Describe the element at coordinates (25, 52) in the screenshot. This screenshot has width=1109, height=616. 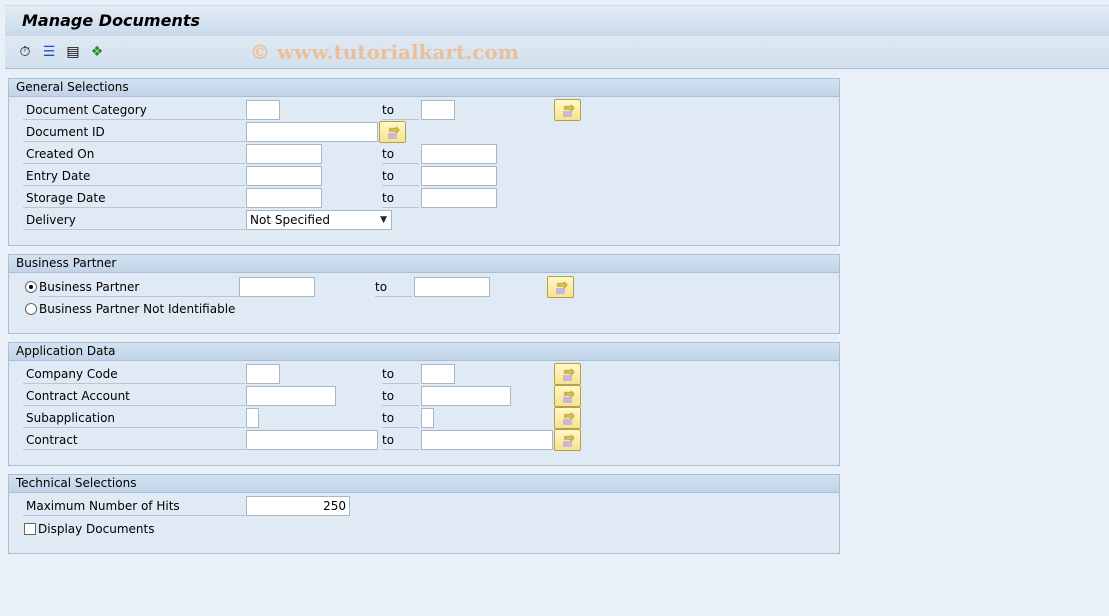
I see `execute-clock-icon: ⏱` at that location.